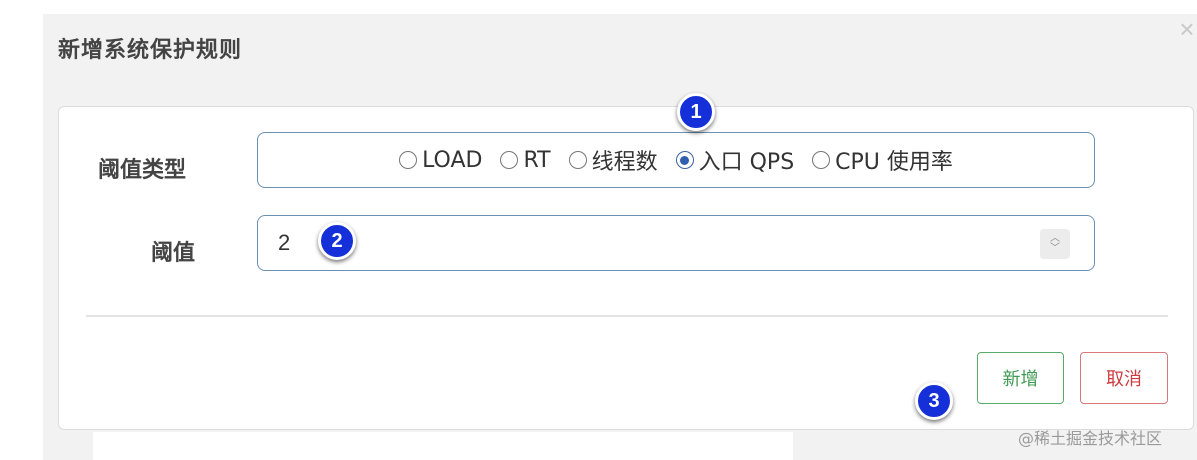  Describe the element at coordinates (1020, 378) in the screenshot. I see `add-button: 新增` at that location.